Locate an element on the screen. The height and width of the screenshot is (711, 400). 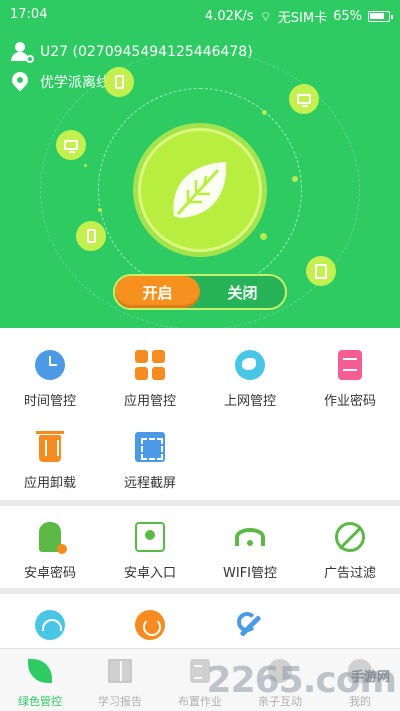
battery-icon is located at coordinates (380, 16).